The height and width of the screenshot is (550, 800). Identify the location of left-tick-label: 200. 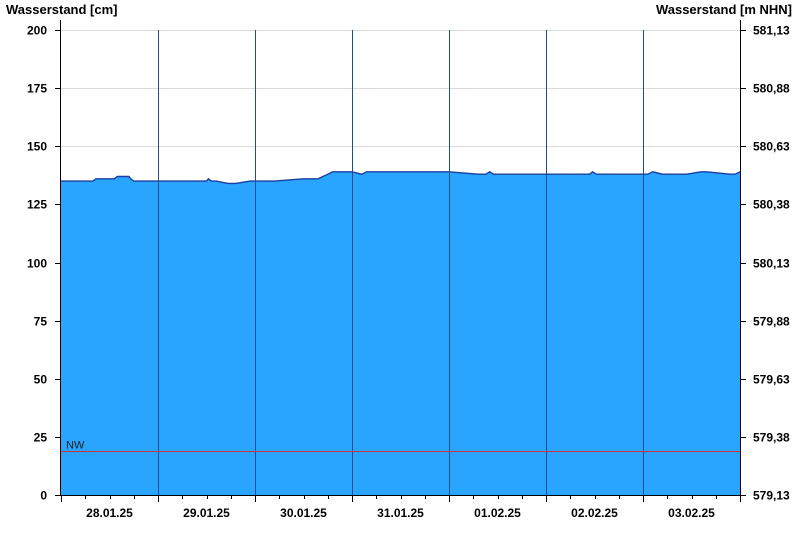
(37, 31).